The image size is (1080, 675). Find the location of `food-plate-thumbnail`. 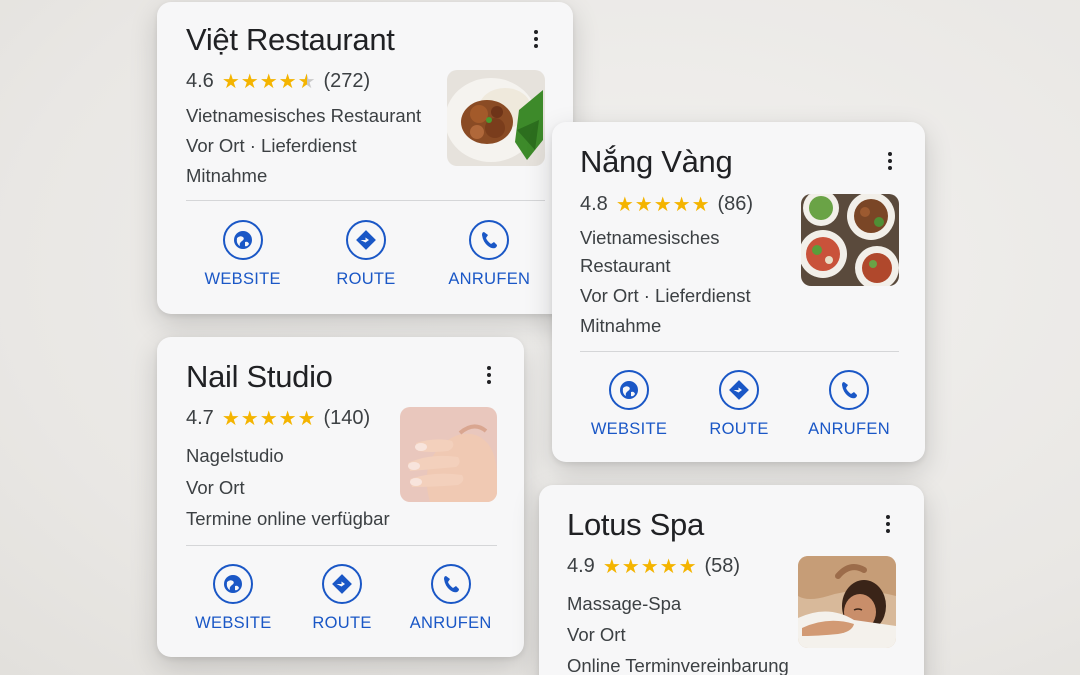

food-plate-thumbnail is located at coordinates (496, 118).